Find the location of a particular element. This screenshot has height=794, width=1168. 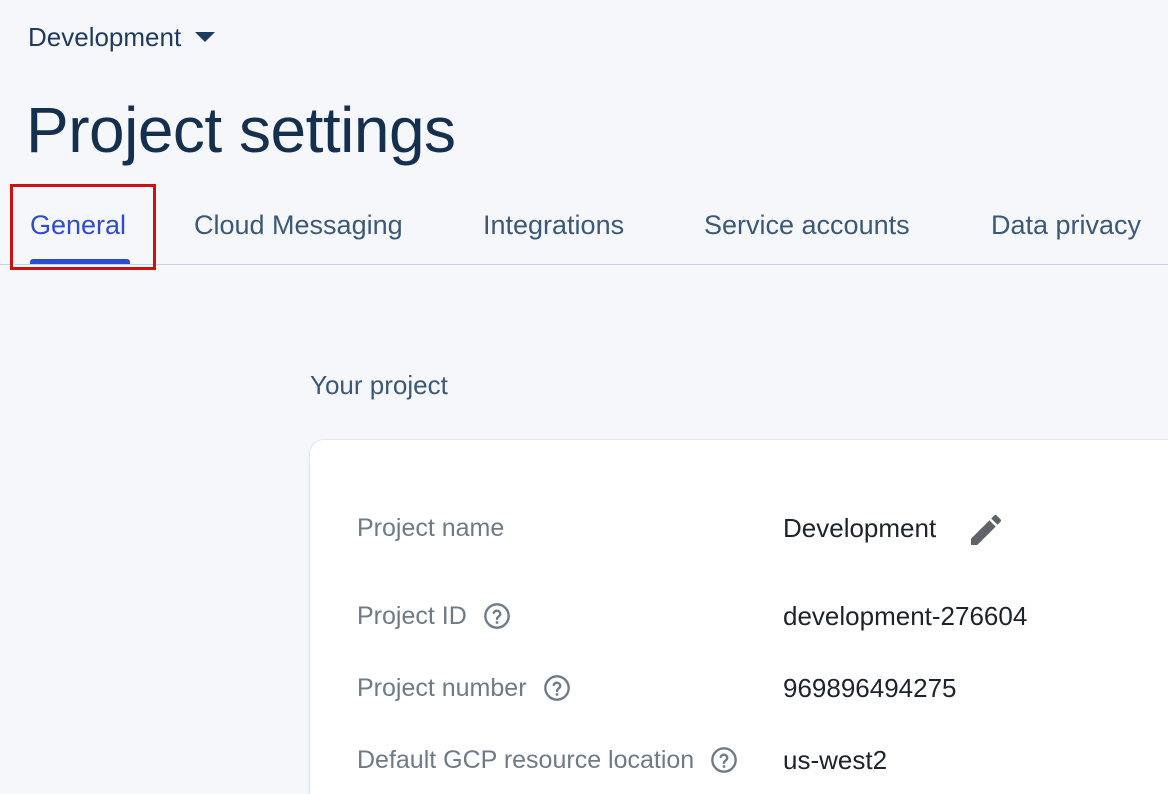

project-switcher-label: Development is located at coordinates (105, 37).